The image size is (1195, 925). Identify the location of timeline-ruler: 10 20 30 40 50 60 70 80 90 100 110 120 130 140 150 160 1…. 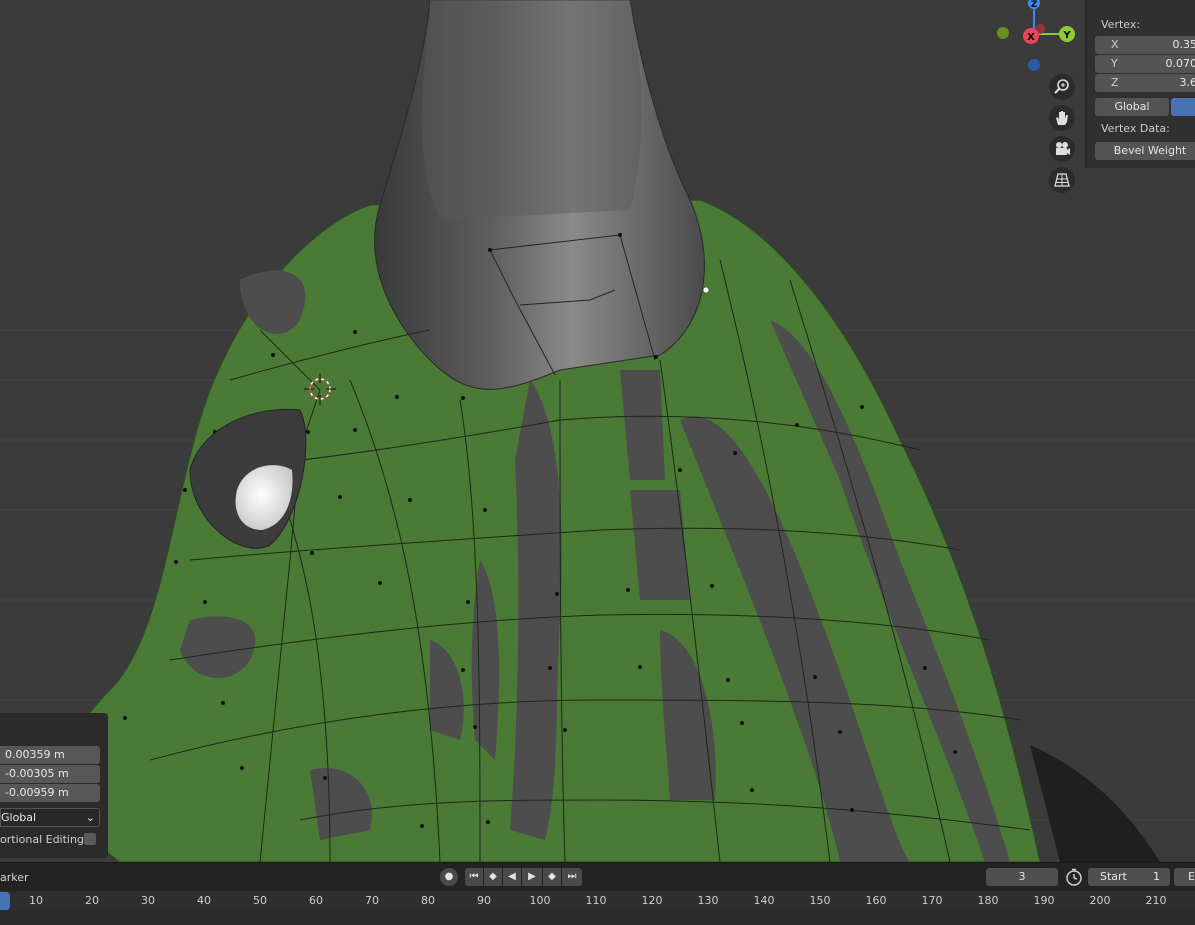
(597, 901).